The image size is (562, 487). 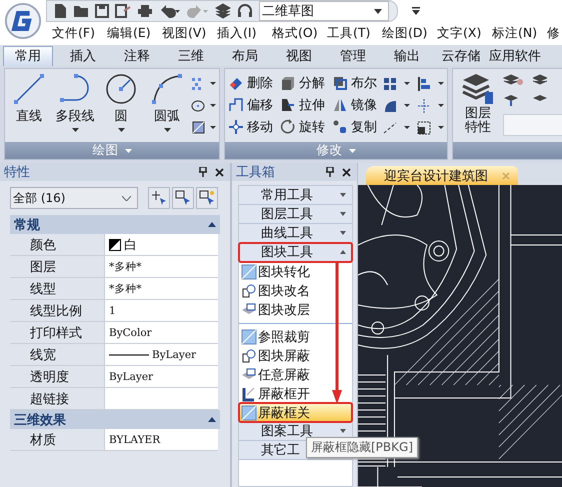 What do you see at coordinates (431, 128) in the screenshot?
I see `scale-icon` at bounding box center [431, 128].